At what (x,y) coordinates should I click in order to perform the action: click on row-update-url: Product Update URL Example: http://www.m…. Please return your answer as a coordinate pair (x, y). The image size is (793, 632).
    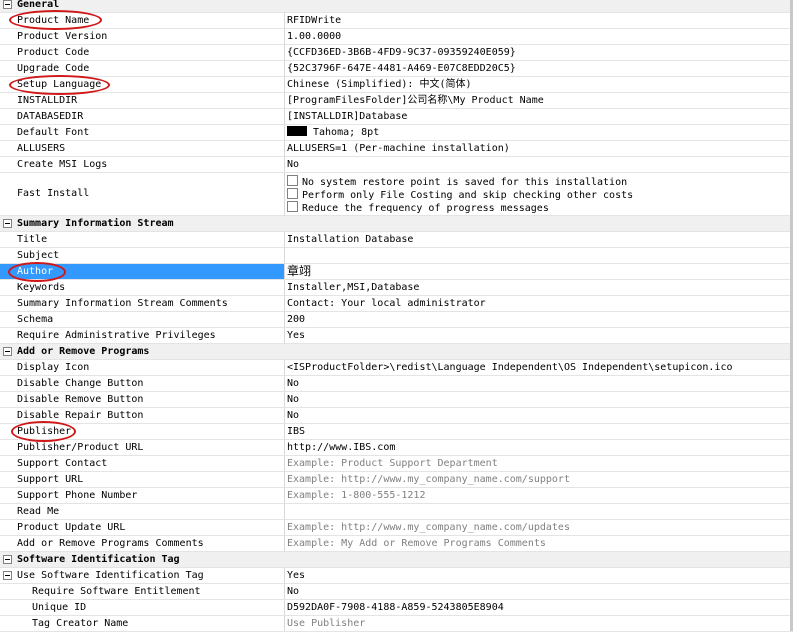
    Looking at the image, I should click on (396, 528).